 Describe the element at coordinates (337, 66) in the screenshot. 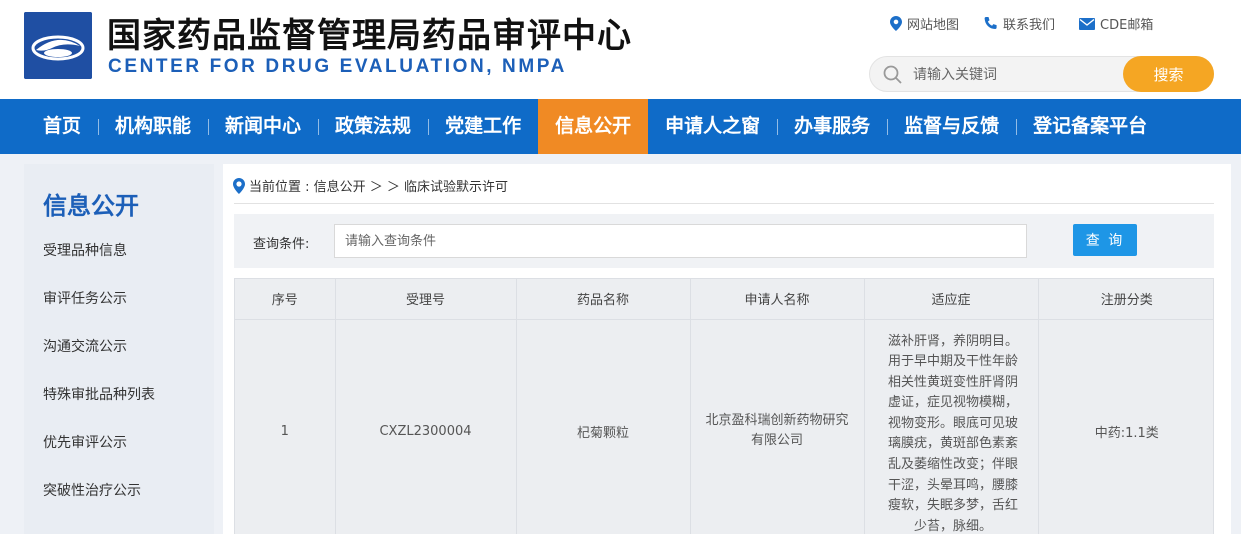

I see `site-subtitle: CENTER FOR DRUG EVALUATION, NMPA` at that location.